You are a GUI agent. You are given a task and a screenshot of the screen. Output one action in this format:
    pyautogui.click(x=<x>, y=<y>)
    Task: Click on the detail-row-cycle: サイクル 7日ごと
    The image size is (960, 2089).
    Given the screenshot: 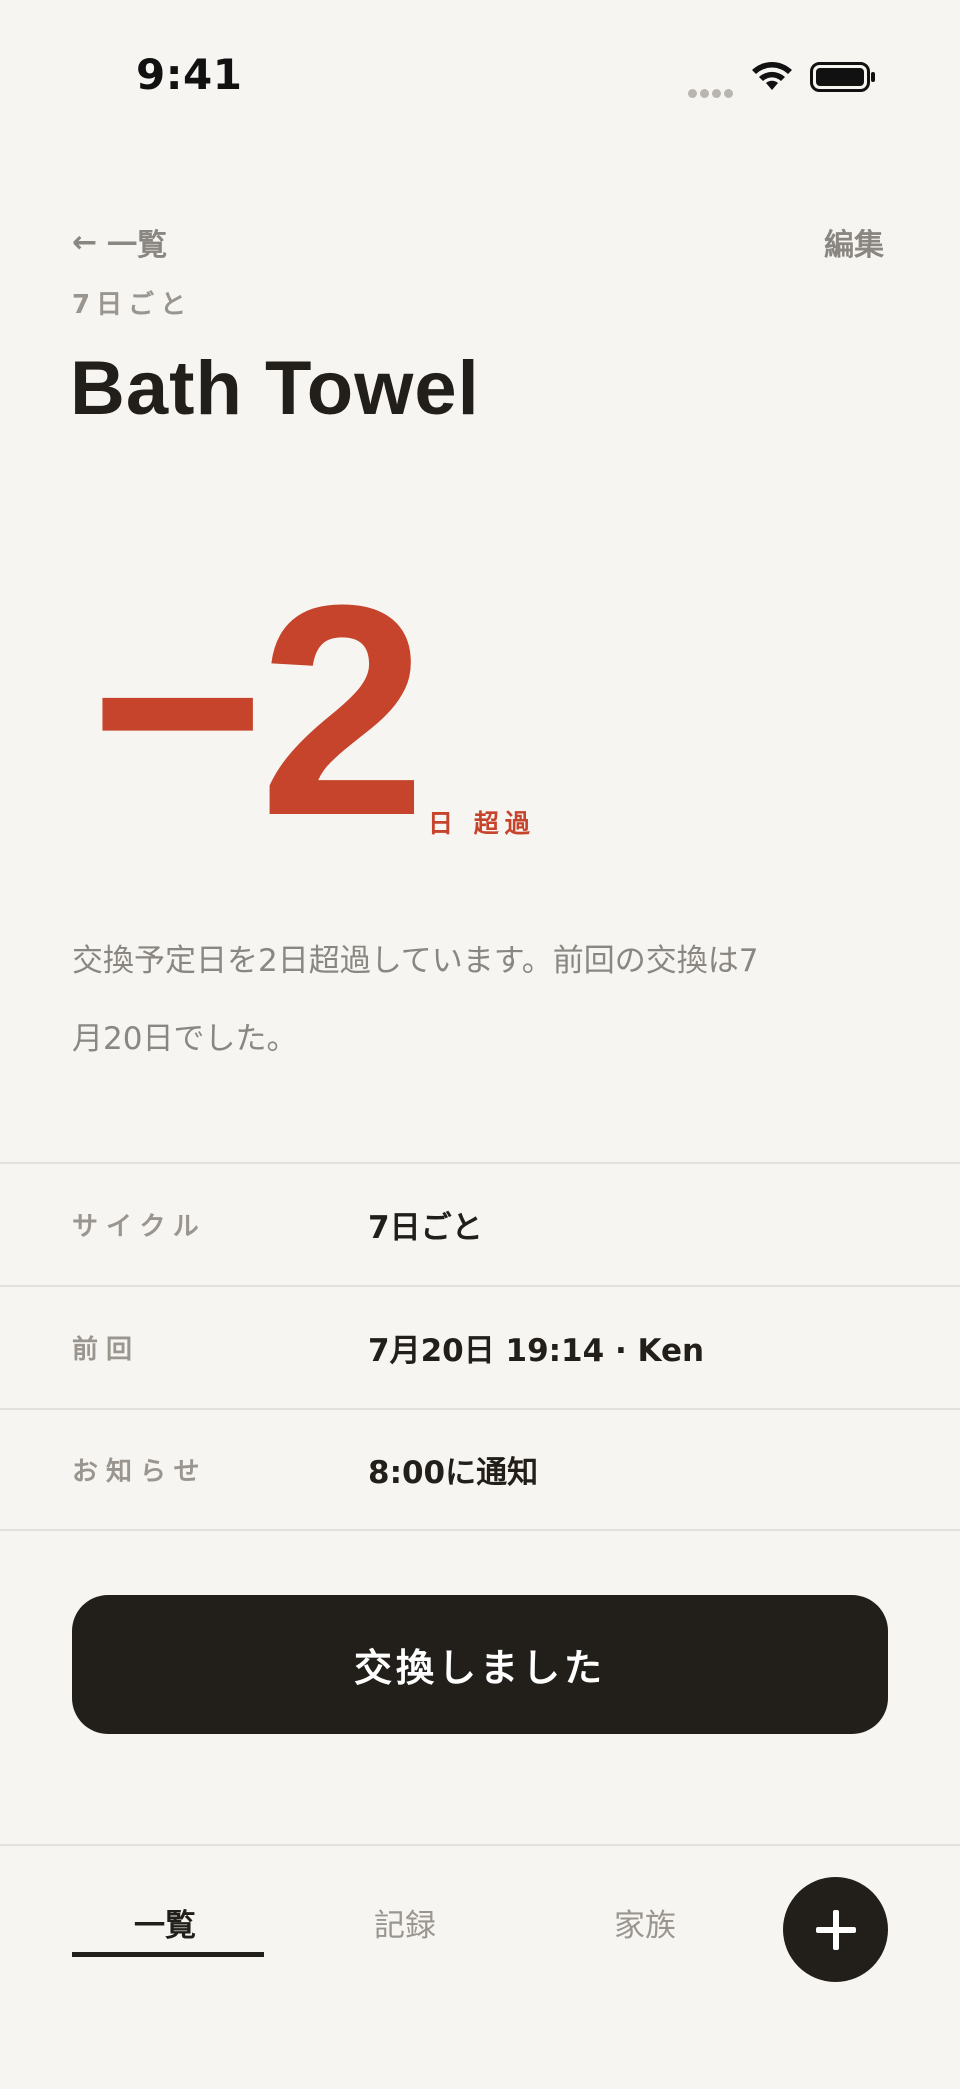 What is the action you would take?
    pyautogui.click(x=480, y=1223)
    